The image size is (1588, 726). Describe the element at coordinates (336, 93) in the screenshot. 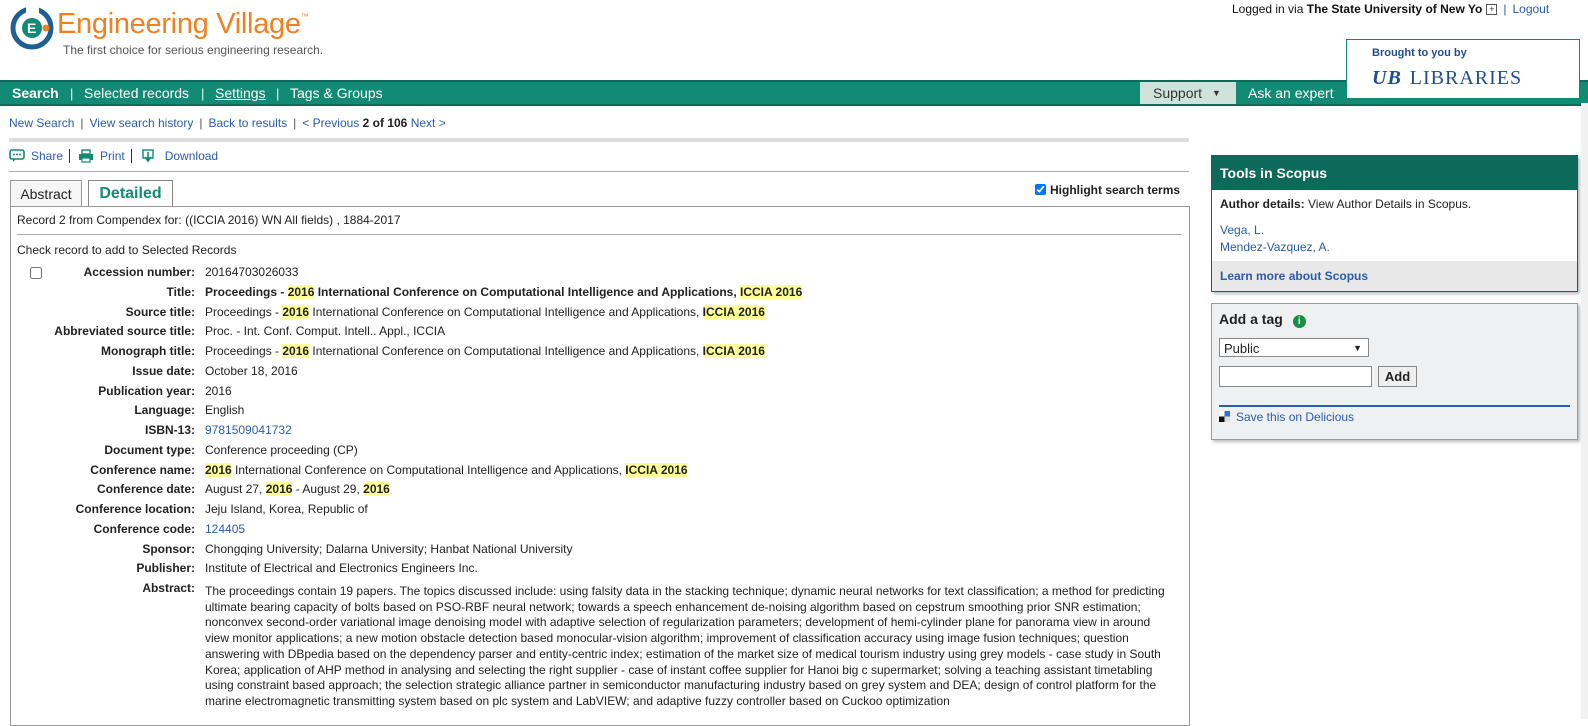

I see `nav-tags-groups: Tags & Groups` at that location.